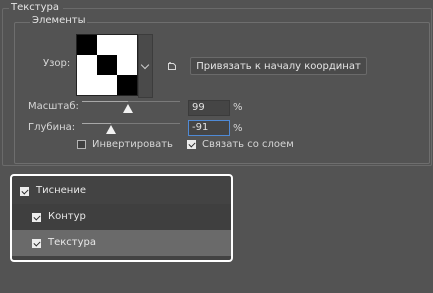 This screenshot has height=293, width=433. I want to click on contour-label: Контур, so click(67, 216).